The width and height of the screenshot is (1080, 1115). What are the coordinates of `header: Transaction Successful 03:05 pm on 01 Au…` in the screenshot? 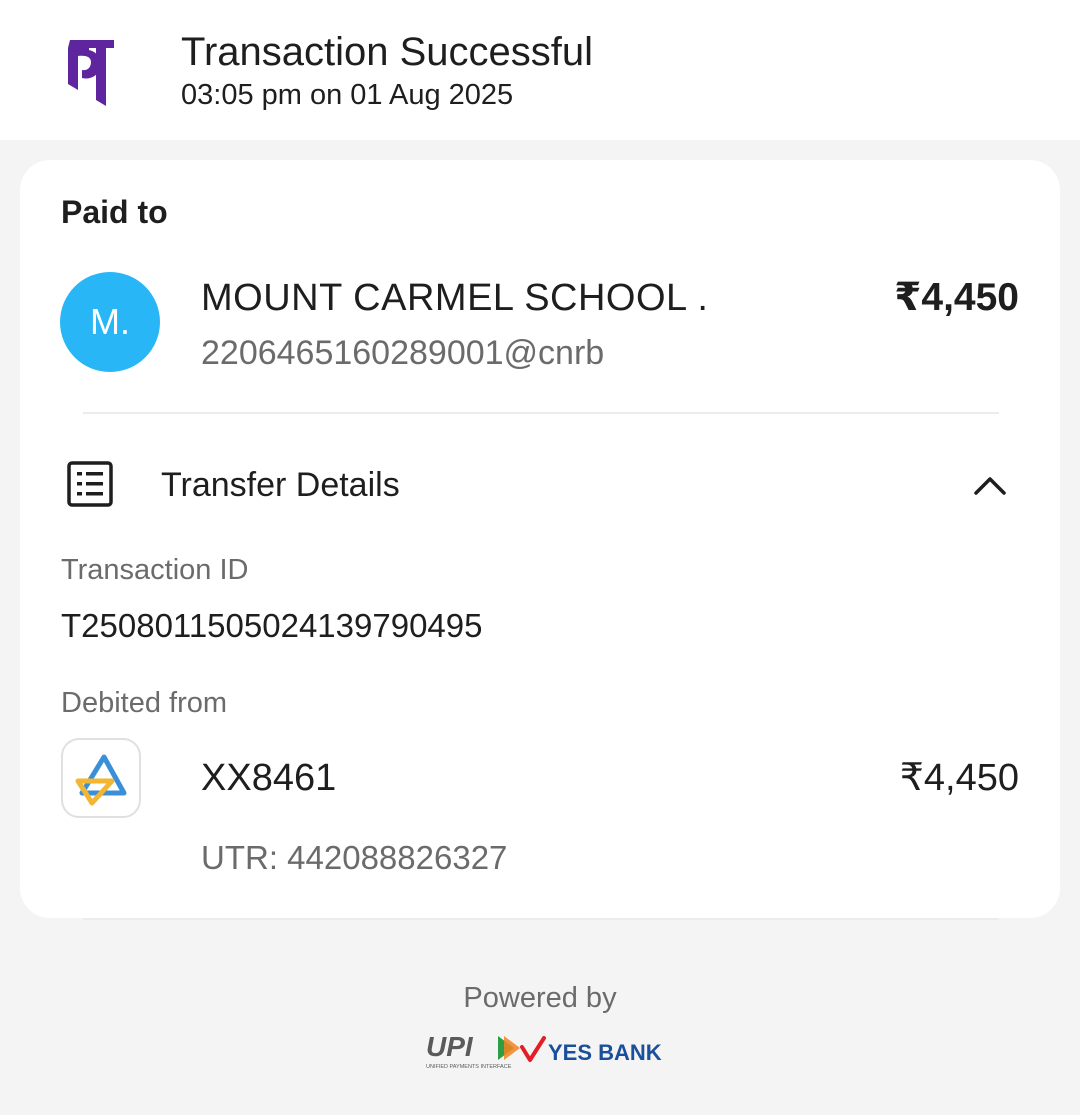 It's located at (540, 70).